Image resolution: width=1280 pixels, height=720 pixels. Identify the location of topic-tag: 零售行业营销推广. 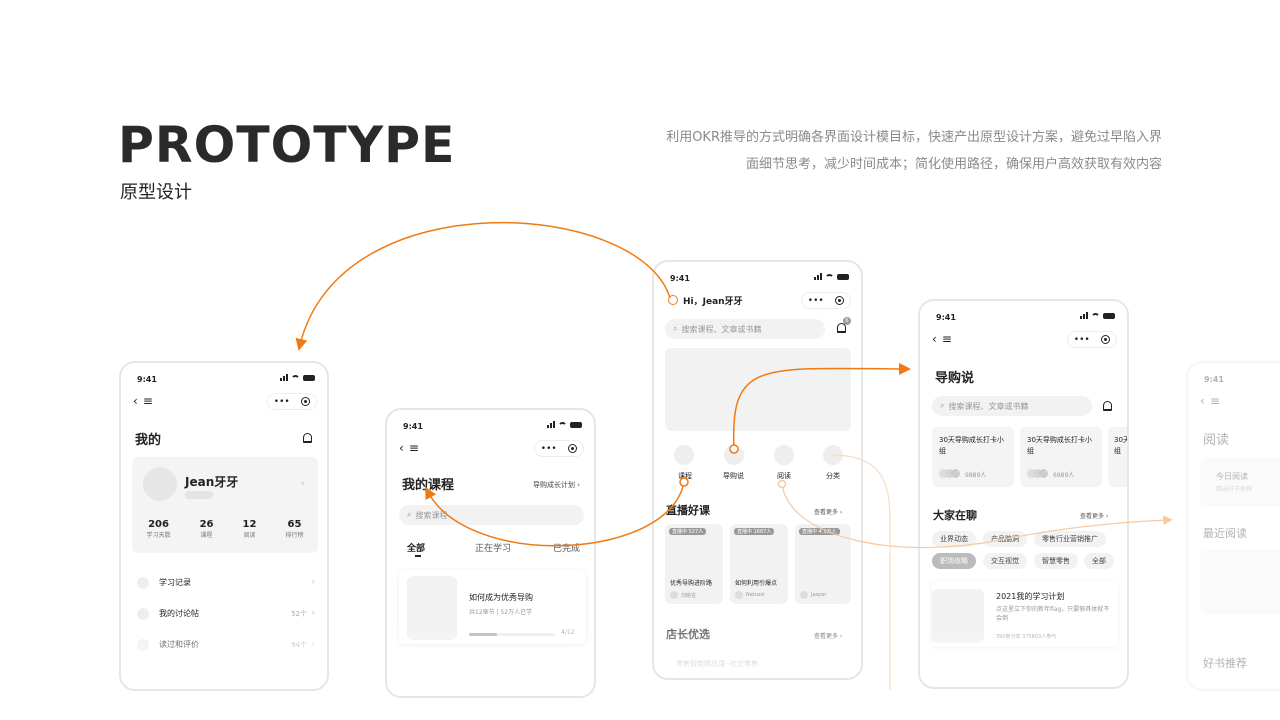
(1070, 539).